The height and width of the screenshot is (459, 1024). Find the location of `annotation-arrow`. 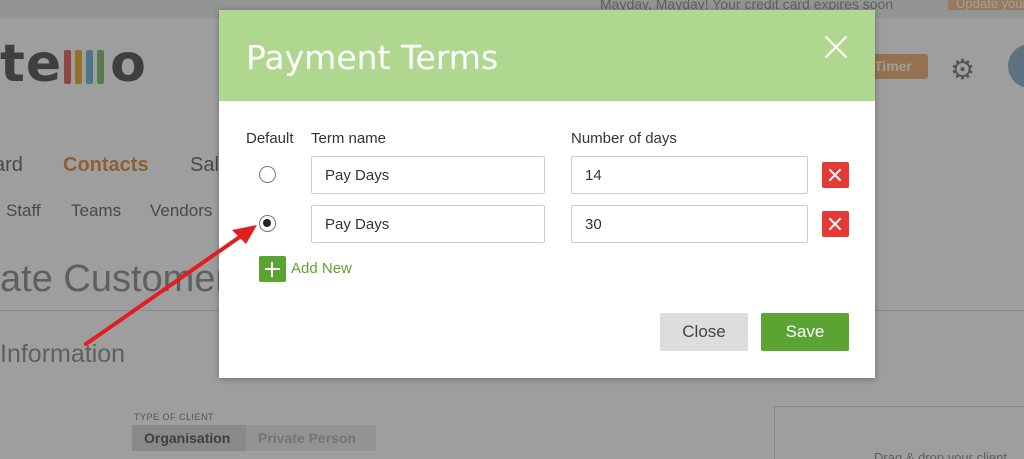

annotation-arrow is located at coordinates (170, 285).